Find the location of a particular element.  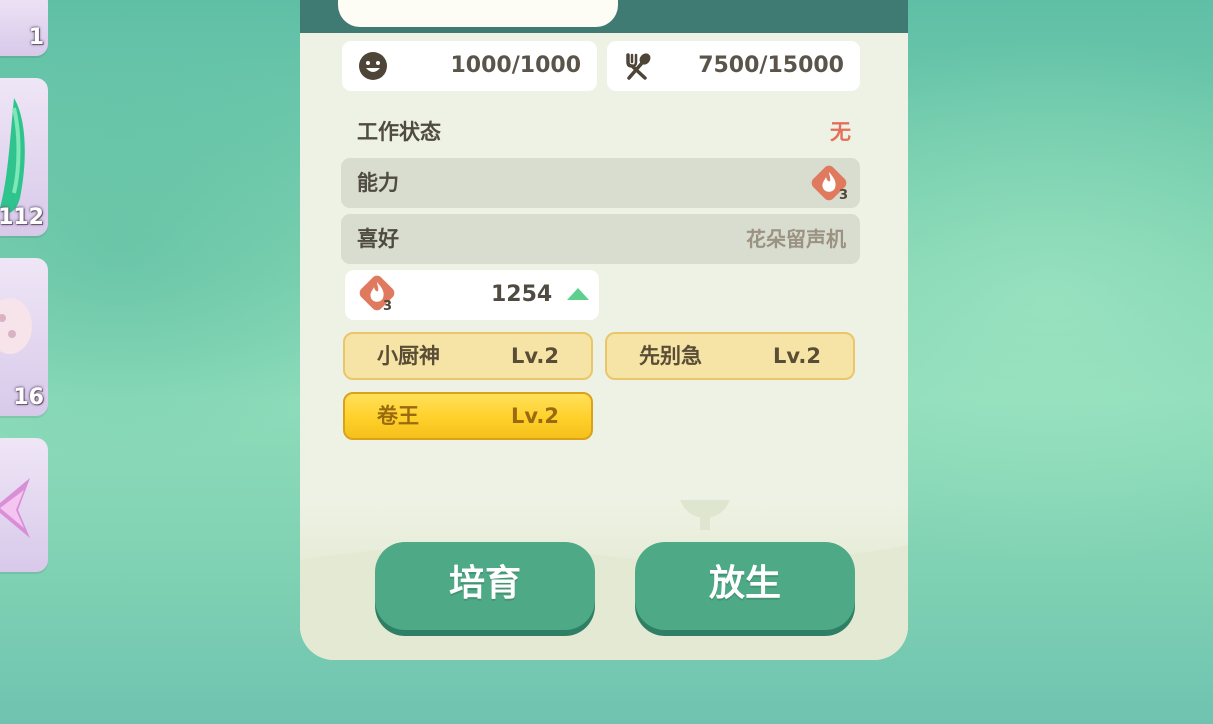

card-count: 1 is located at coordinates (36, 37).